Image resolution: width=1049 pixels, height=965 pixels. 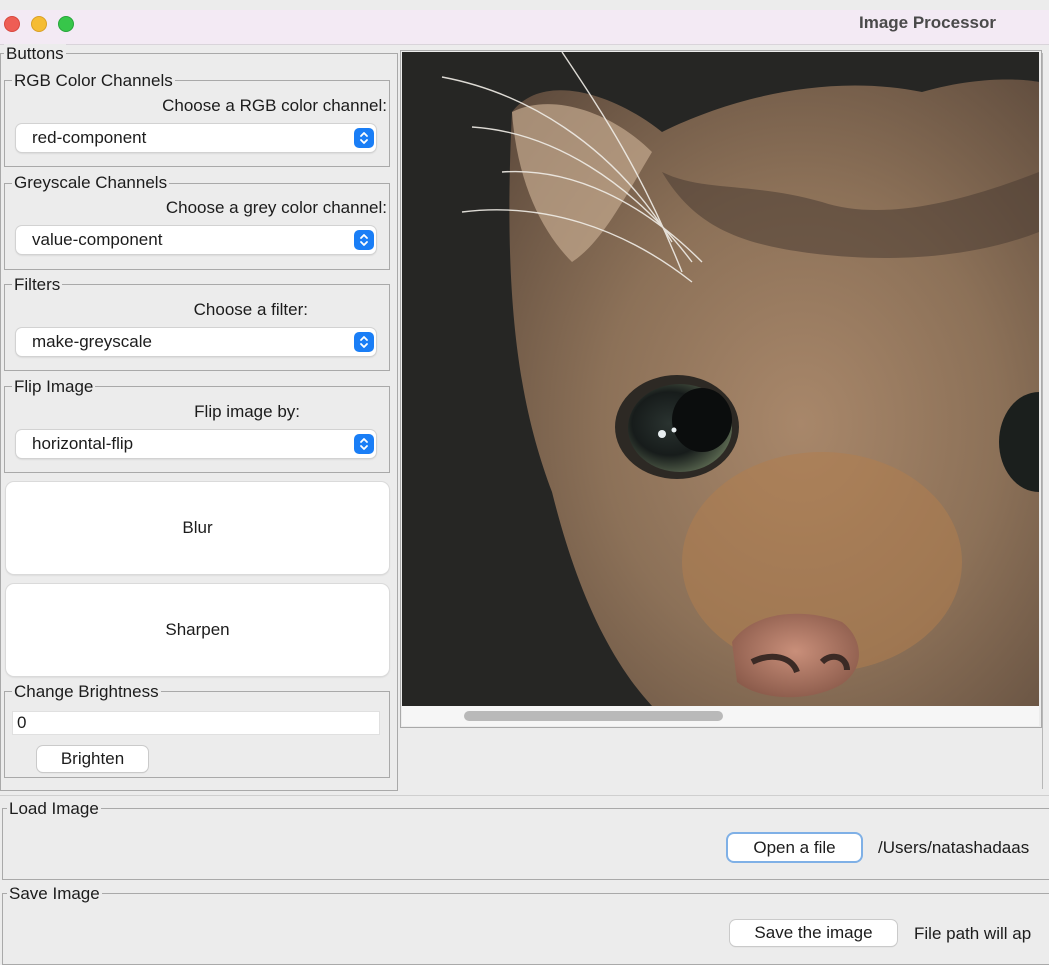 I want to click on grey-channel-select: value-component, so click(x=196, y=240).